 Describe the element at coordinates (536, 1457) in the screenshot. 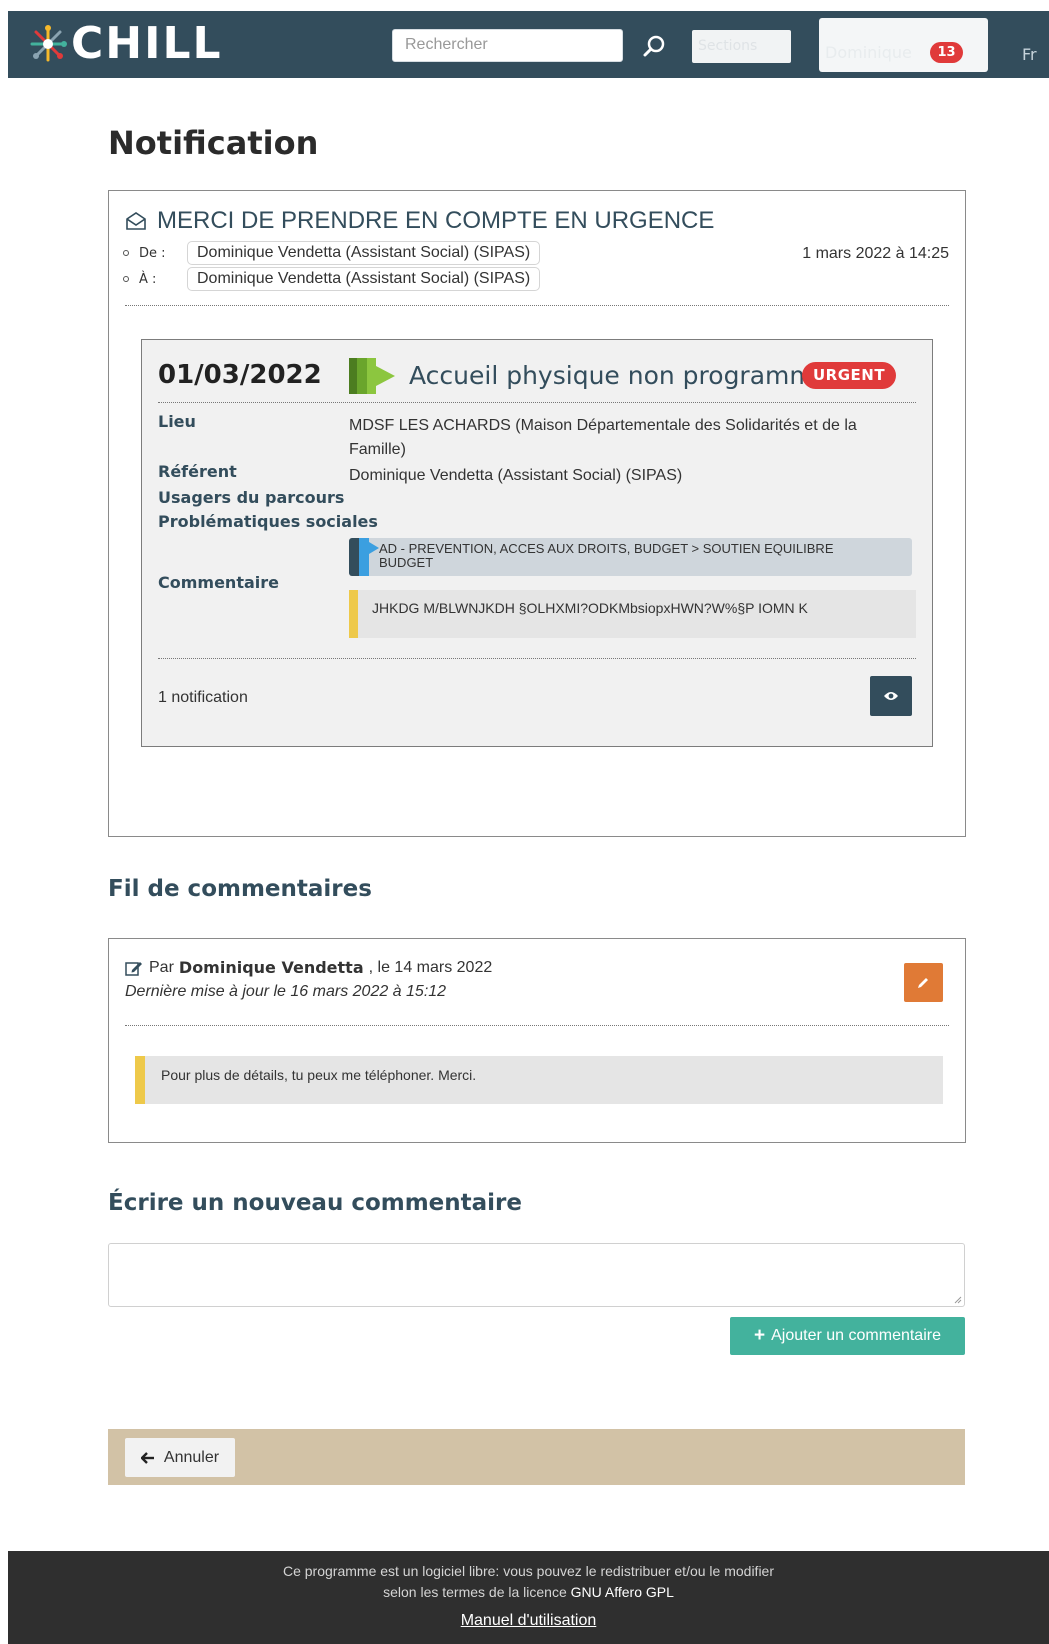

I see `sticky-form-buttons: Annuler` at that location.